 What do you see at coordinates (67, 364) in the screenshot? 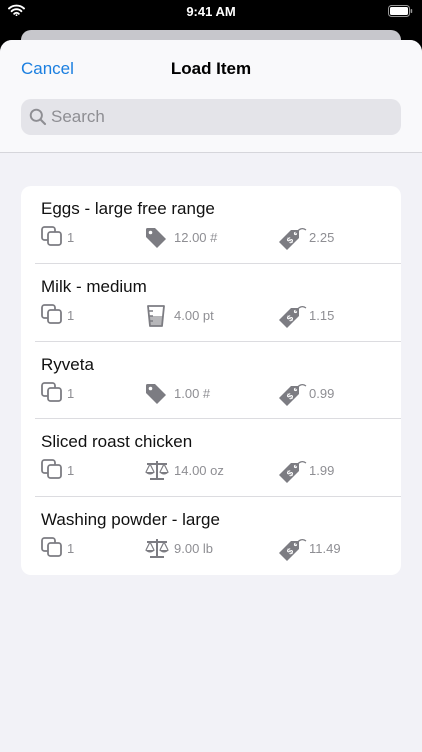
I see `item-name: Ryveta` at bounding box center [67, 364].